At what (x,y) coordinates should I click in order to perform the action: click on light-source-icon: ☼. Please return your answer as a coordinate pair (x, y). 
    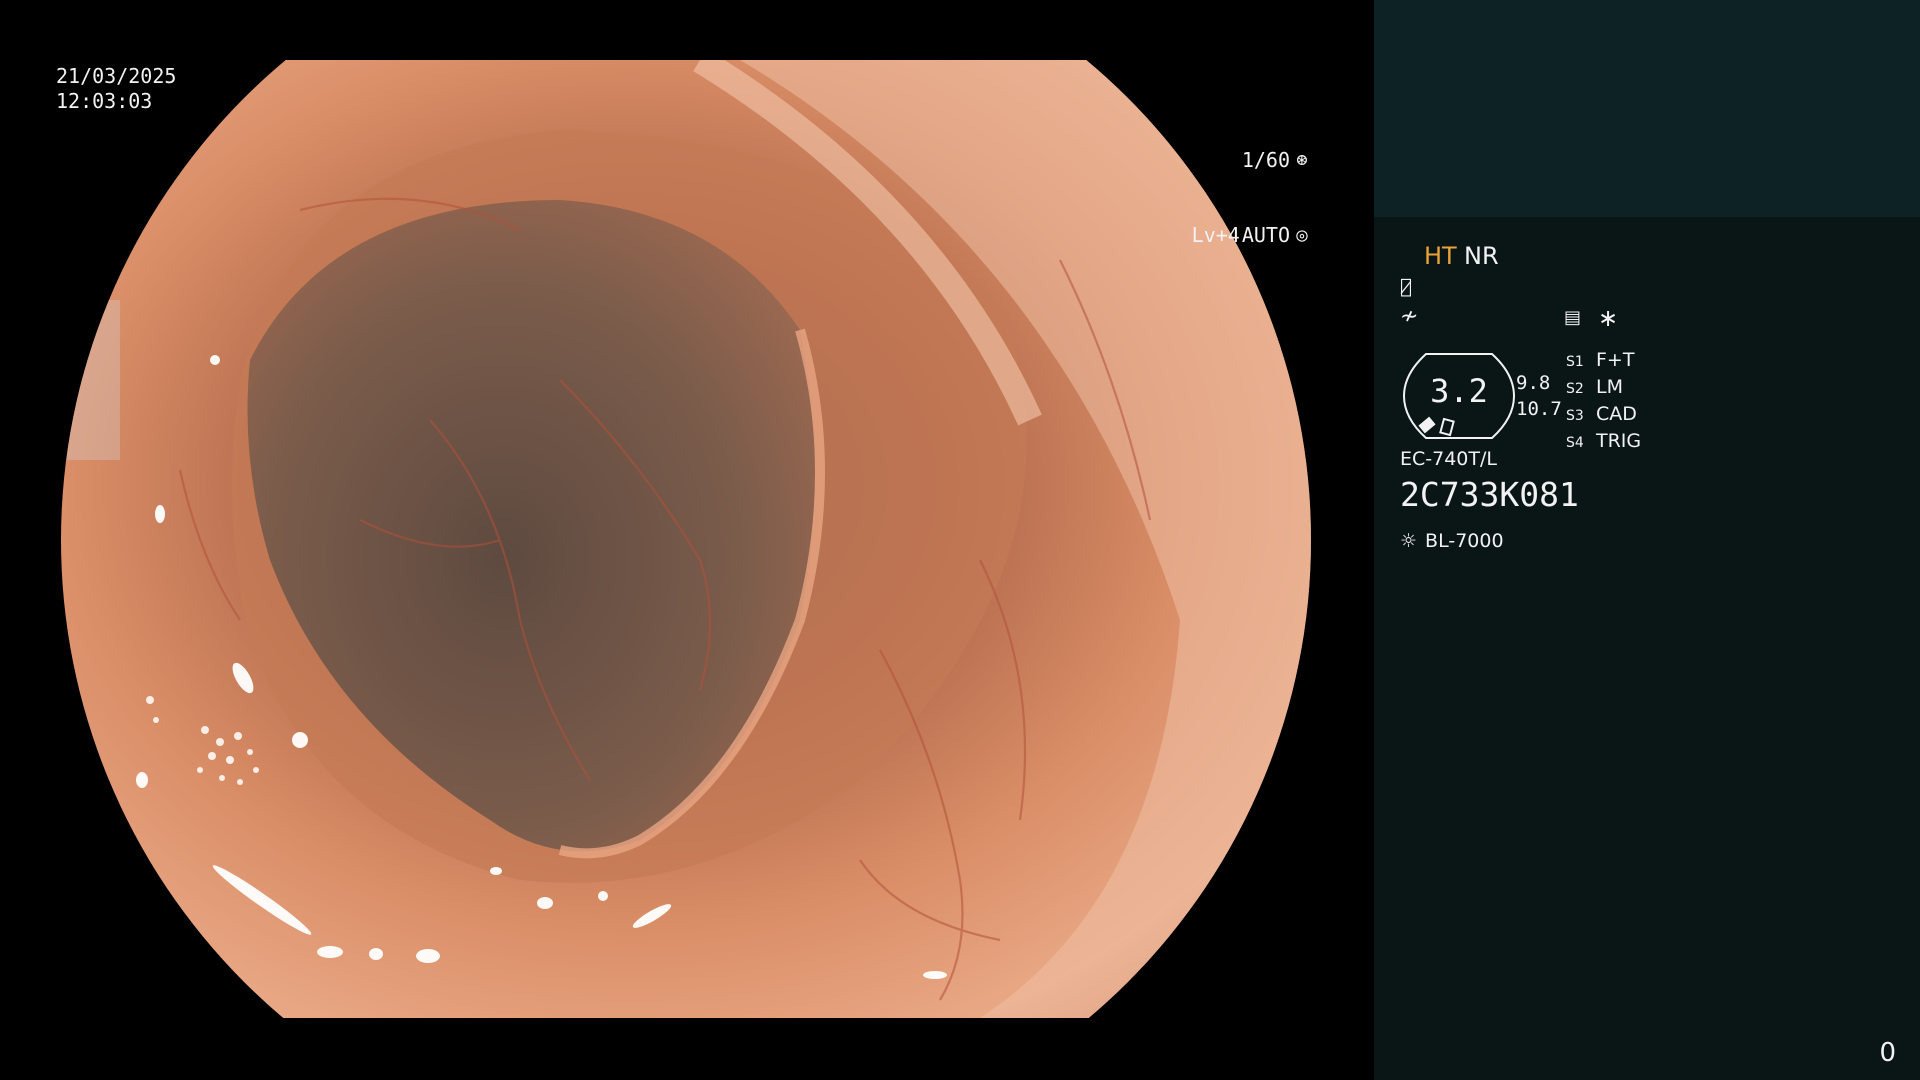
    Looking at the image, I should click on (1409, 541).